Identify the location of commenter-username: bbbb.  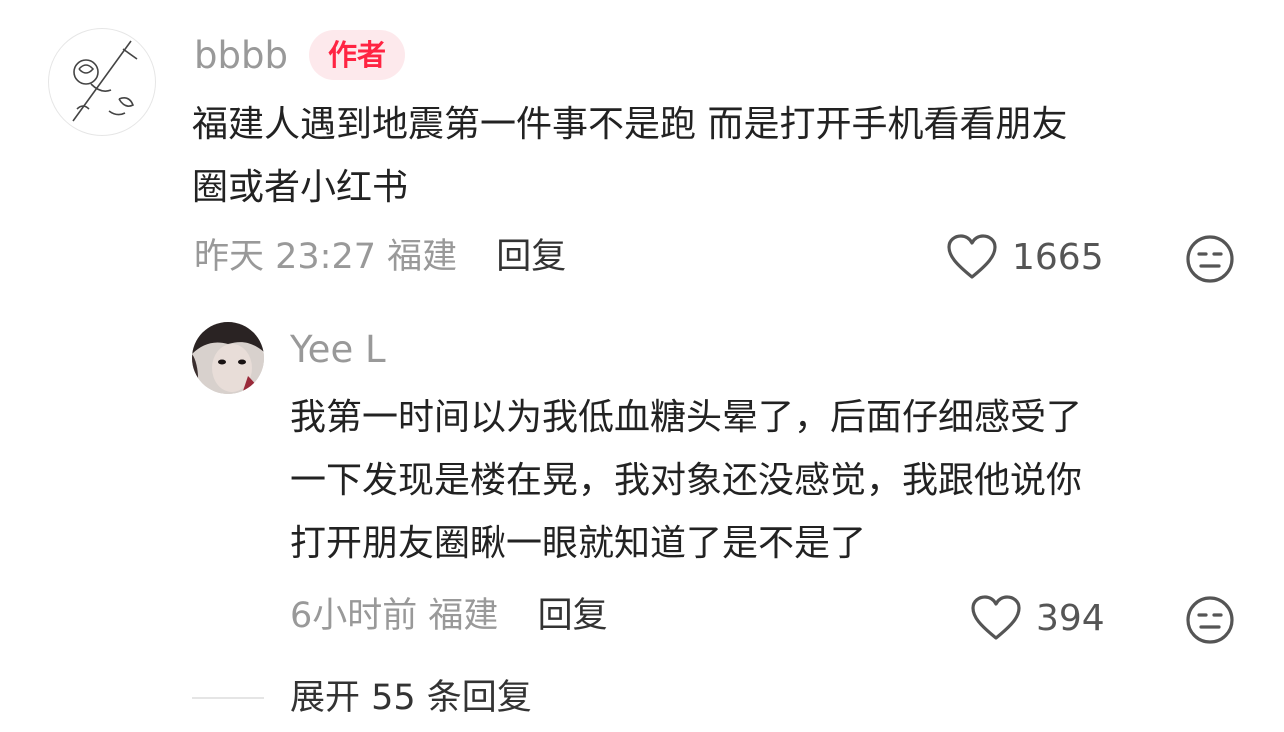
(241, 56).